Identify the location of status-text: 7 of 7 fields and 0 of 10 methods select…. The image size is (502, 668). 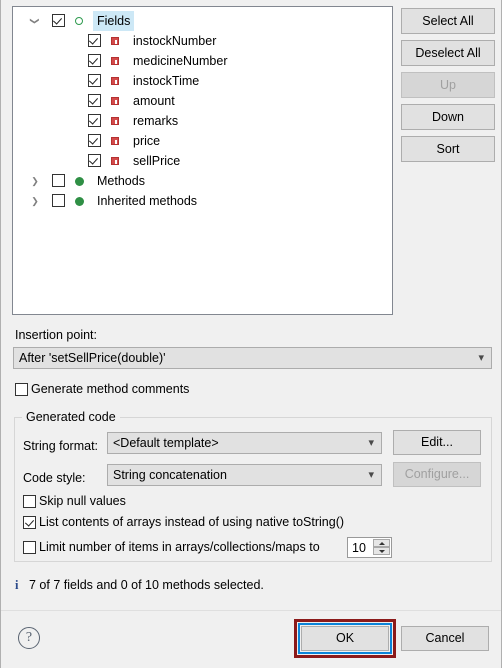
(146, 585).